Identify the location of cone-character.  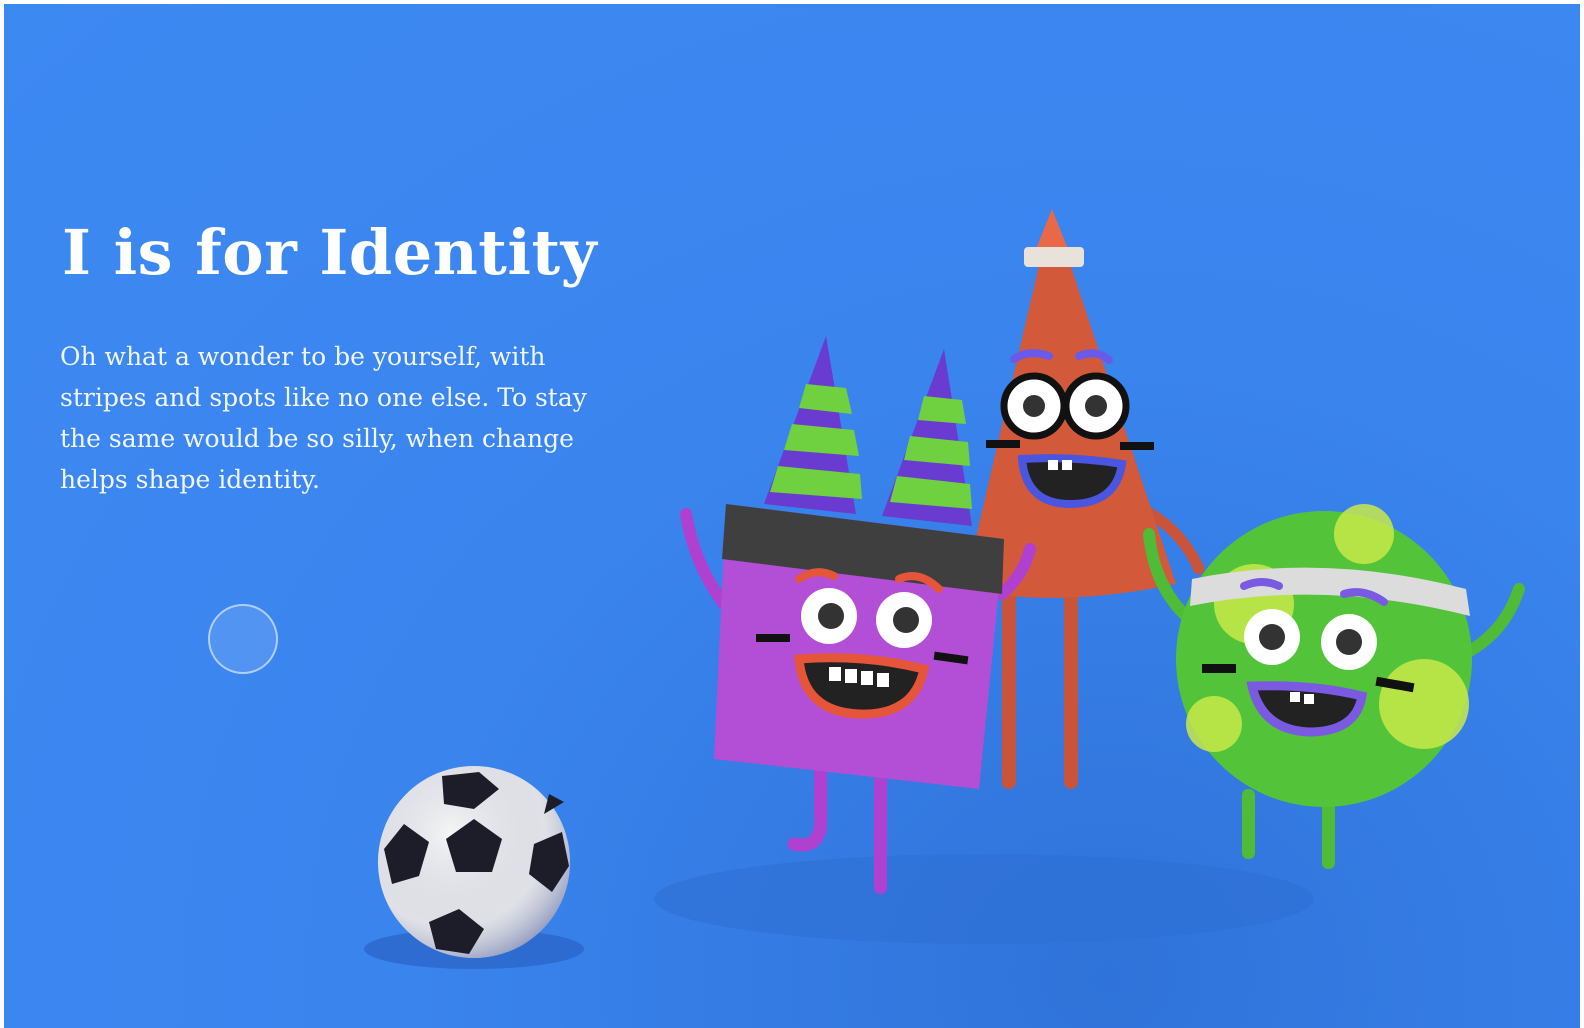
(1084, 499).